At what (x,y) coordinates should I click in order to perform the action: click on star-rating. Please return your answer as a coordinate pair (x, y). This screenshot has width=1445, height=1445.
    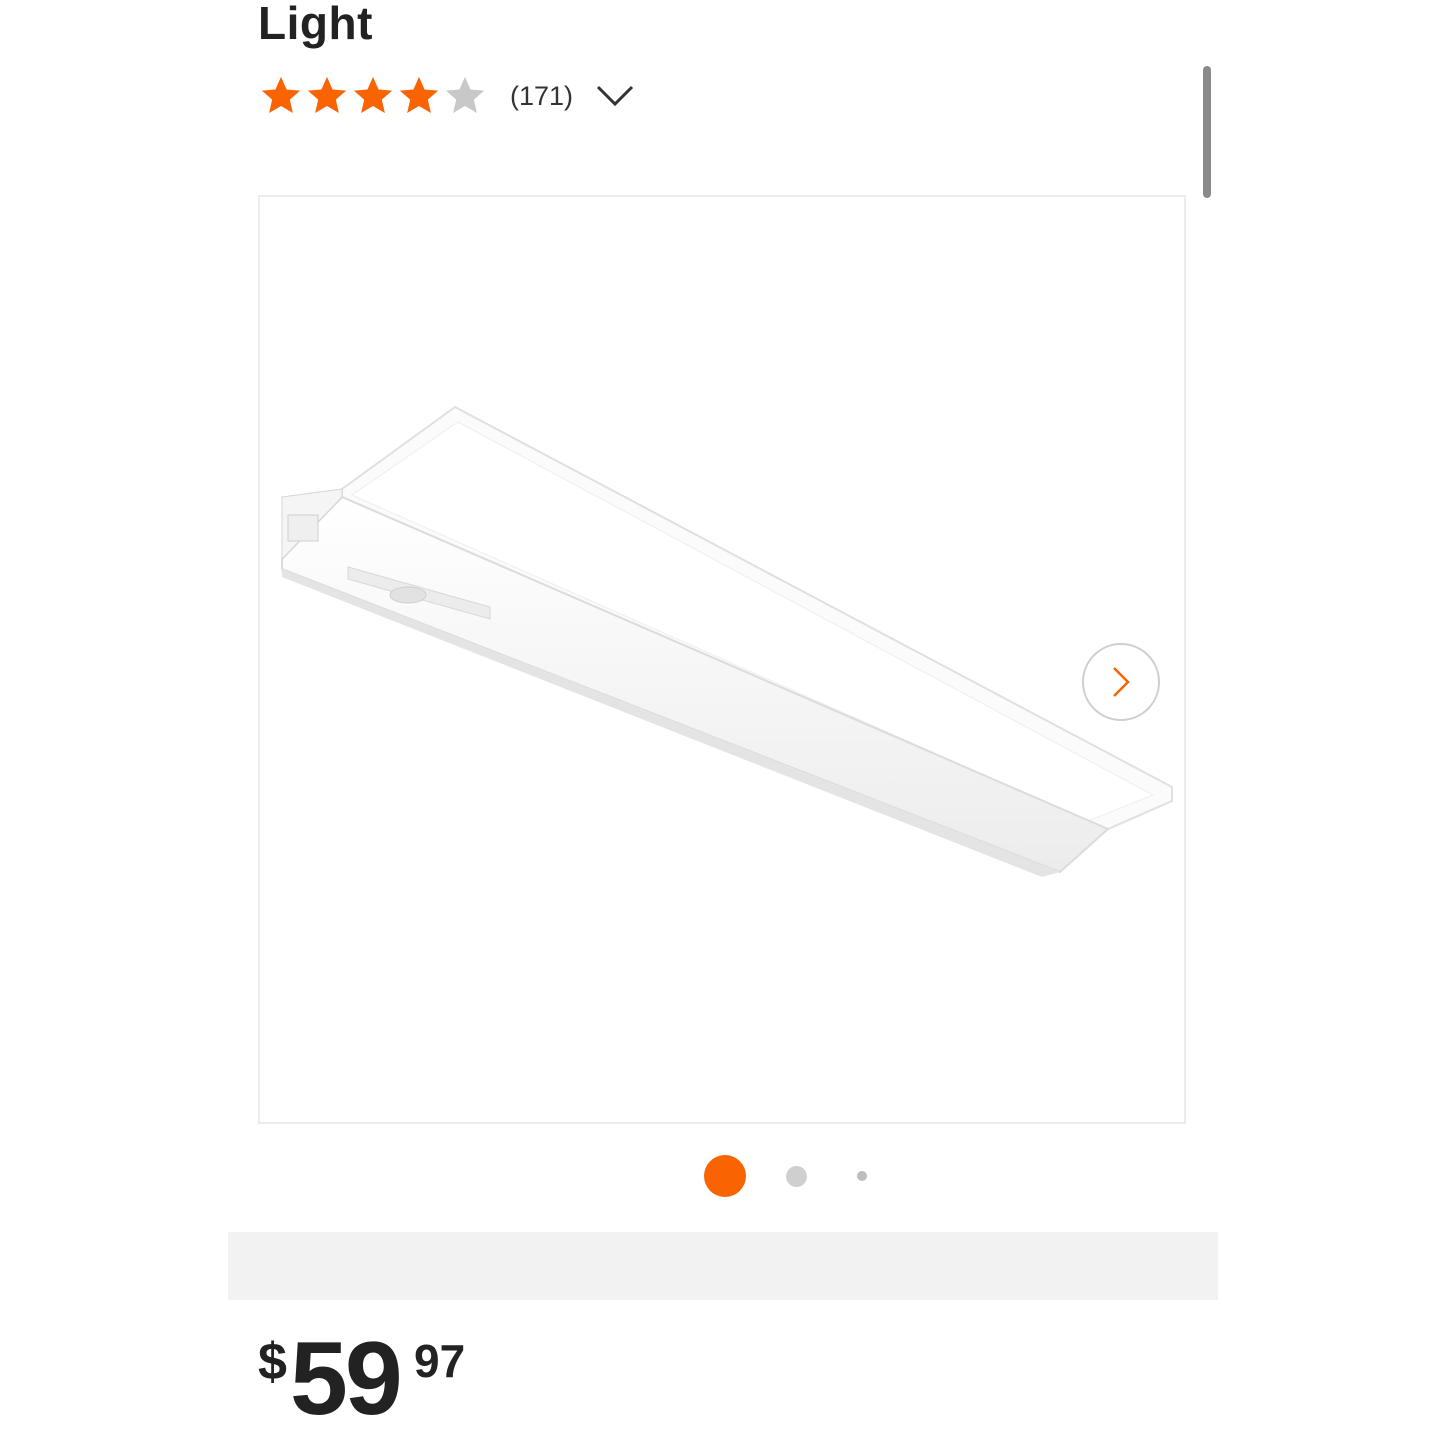
    Looking at the image, I should click on (373, 96).